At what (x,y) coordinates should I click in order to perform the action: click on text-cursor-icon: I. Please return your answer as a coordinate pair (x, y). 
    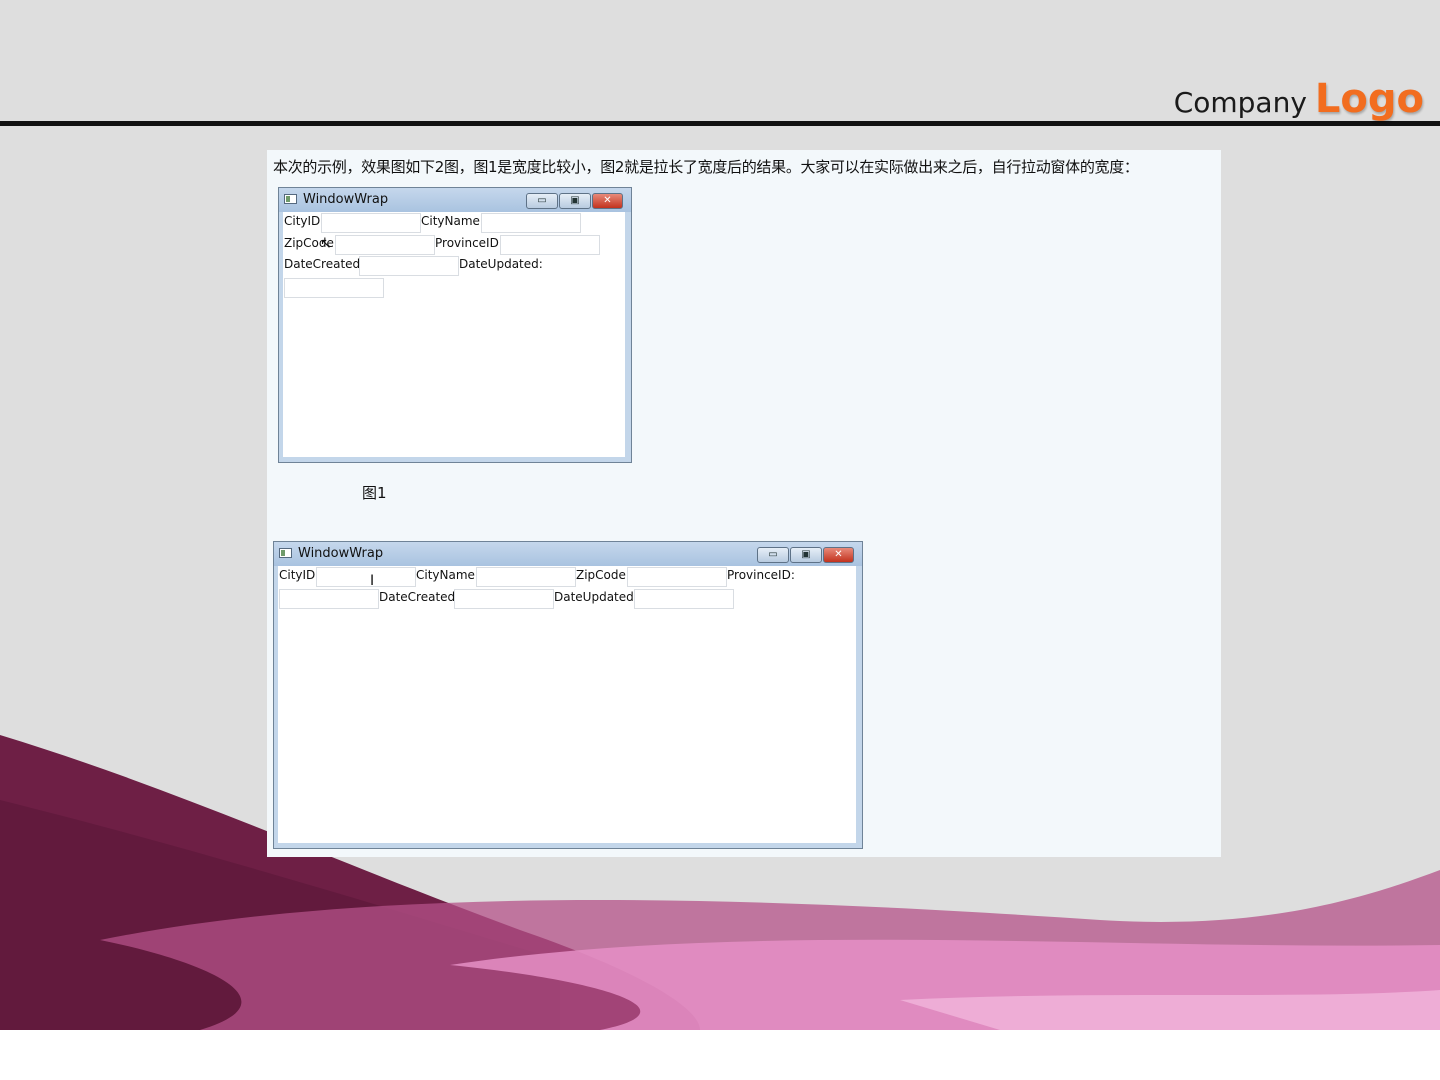
    Looking at the image, I should click on (372, 581).